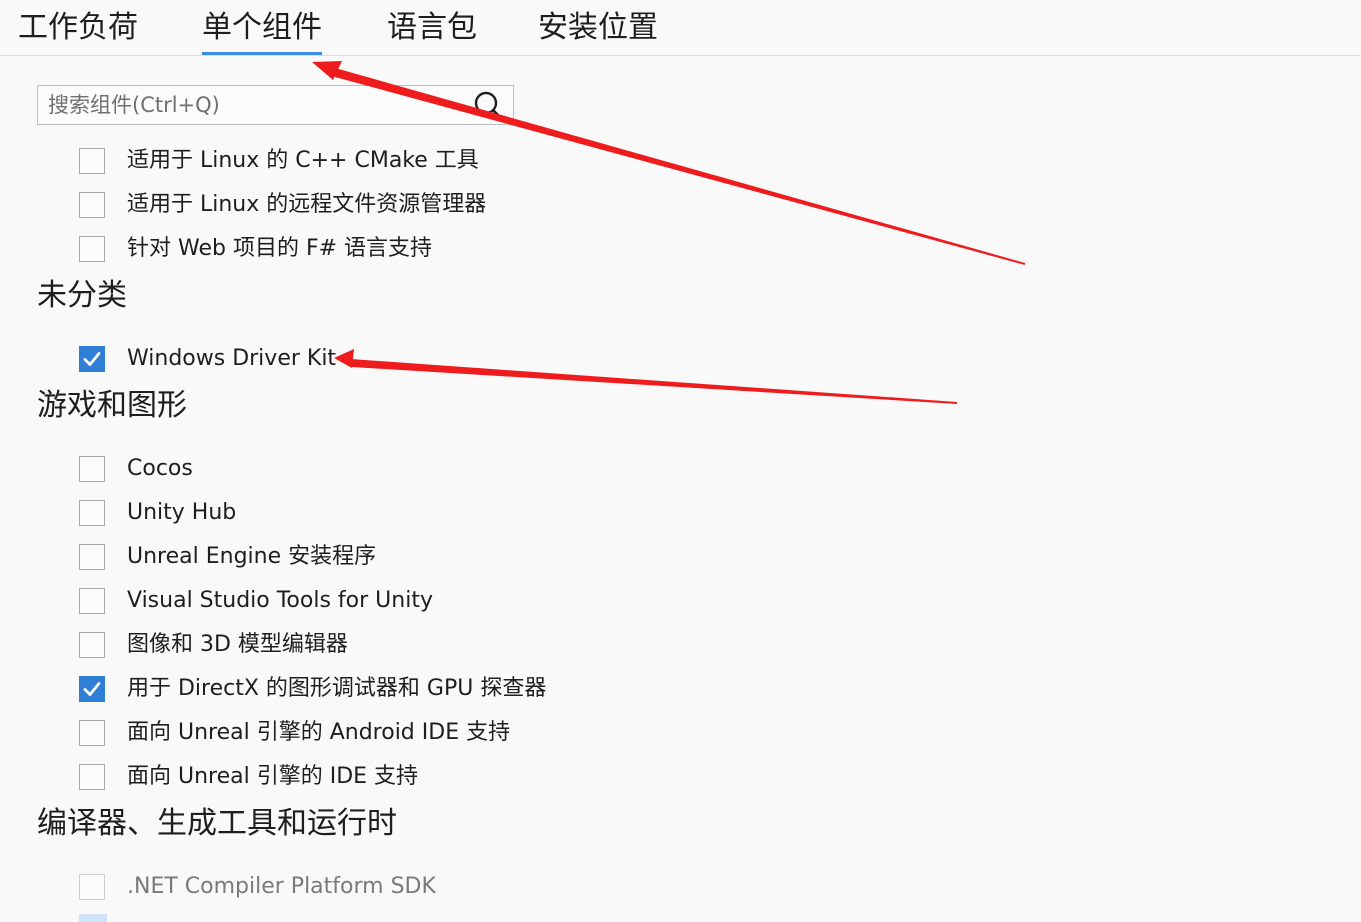 This screenshot has width=1361, height=922. What do you see at coordinates (217, 823) in the screenshot?
I see `section-heading-compilers: 编译器、生成工具和运行时` at bounding box center [217, 823].